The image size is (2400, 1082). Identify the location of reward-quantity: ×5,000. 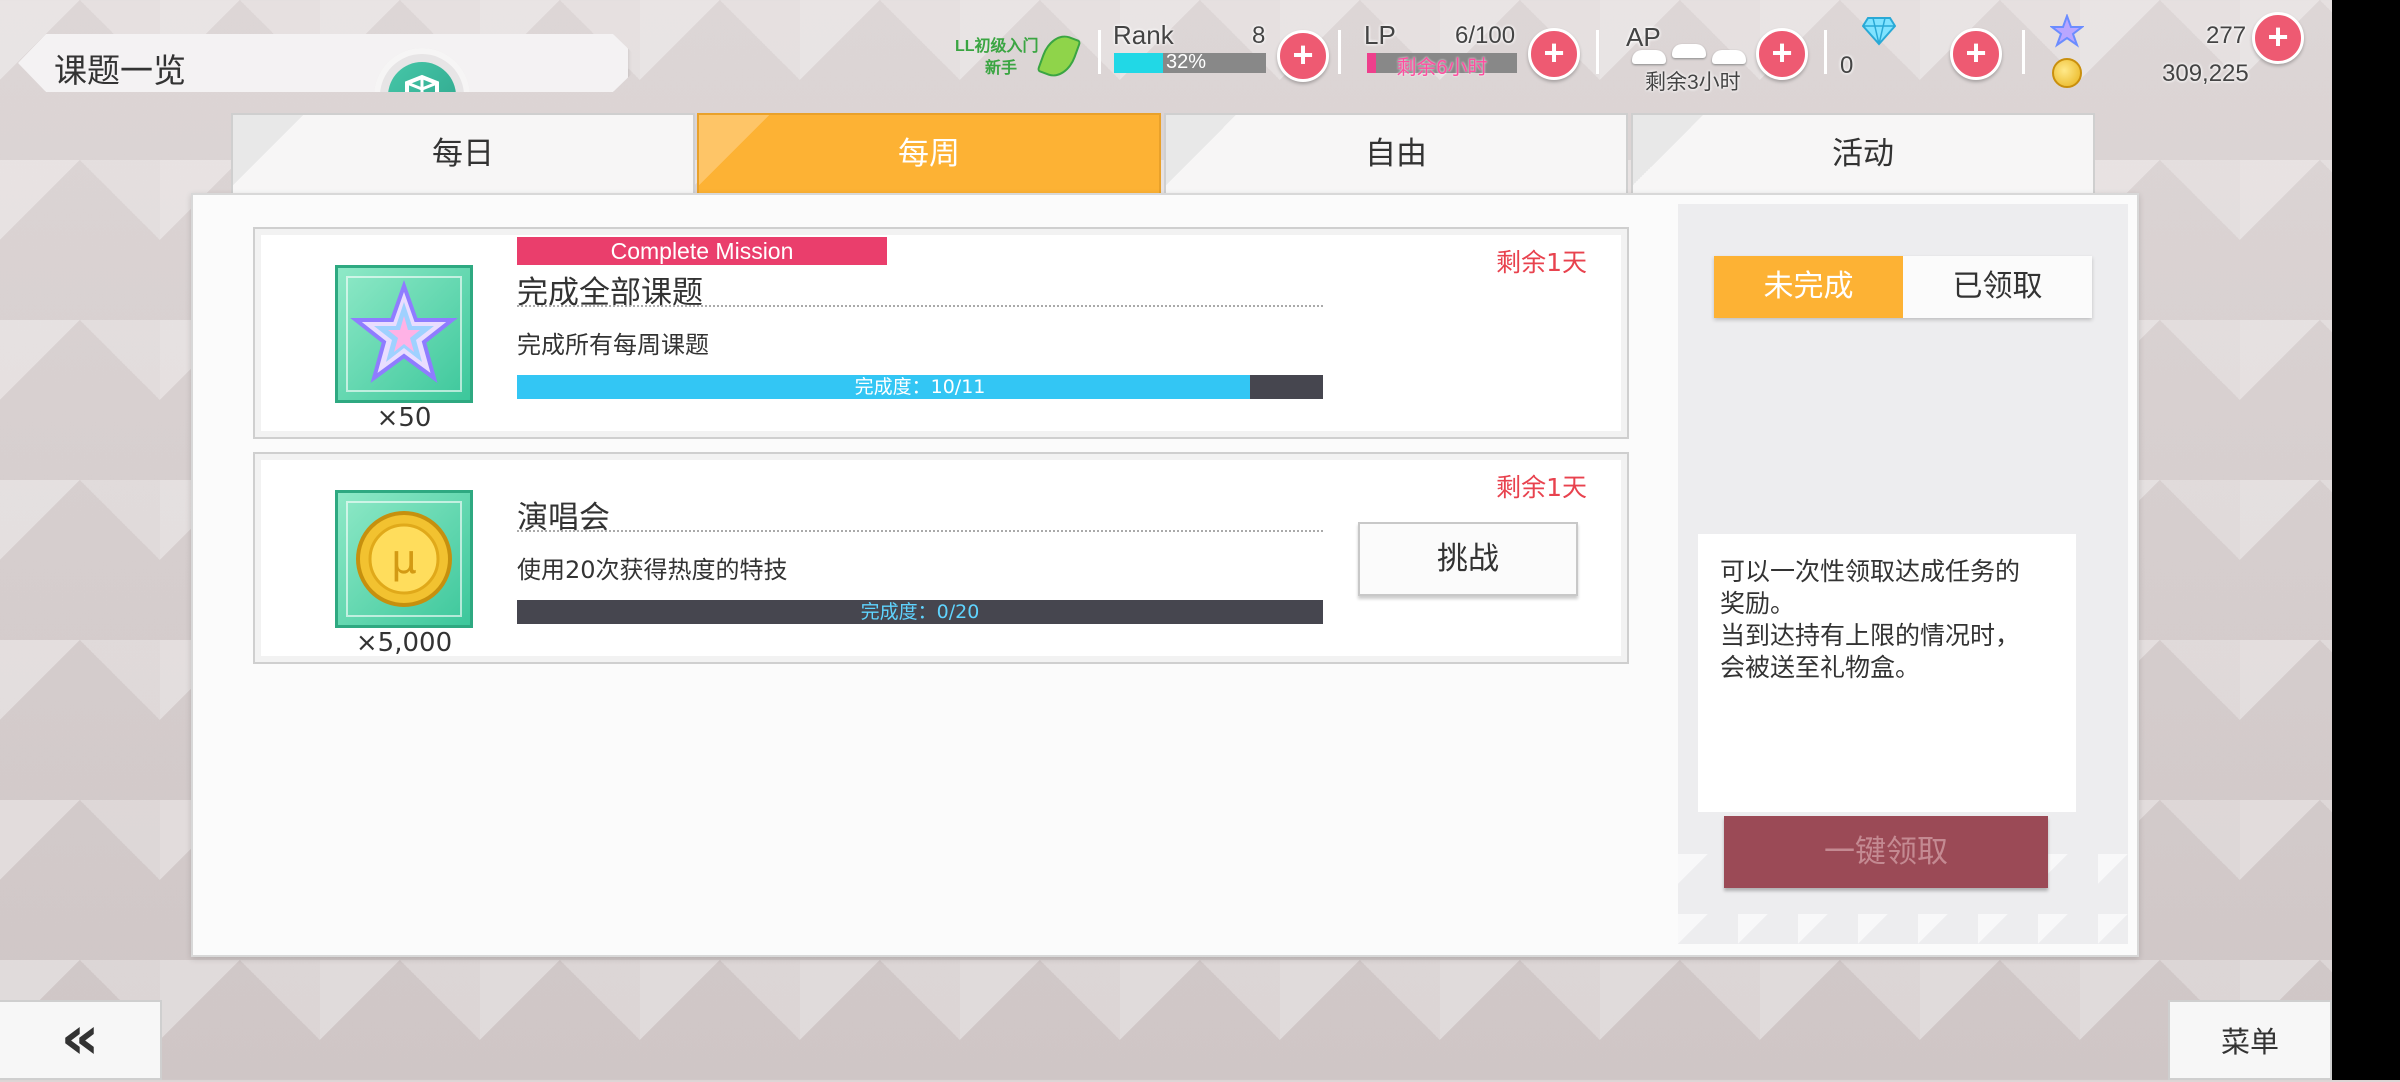
(404, 643).